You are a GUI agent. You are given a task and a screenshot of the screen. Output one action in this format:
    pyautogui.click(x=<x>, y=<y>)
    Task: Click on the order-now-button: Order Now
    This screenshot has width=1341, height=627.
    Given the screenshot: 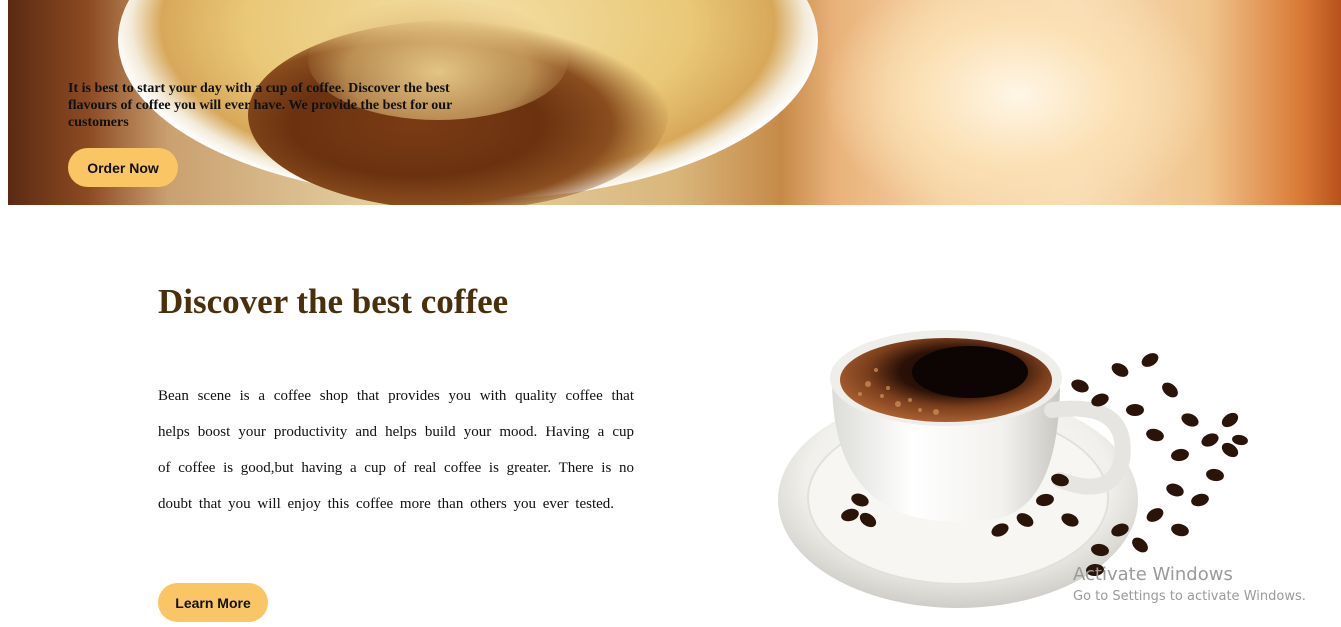 What is the action you would take?
    pyautogui.click(x=123, y=167)
    